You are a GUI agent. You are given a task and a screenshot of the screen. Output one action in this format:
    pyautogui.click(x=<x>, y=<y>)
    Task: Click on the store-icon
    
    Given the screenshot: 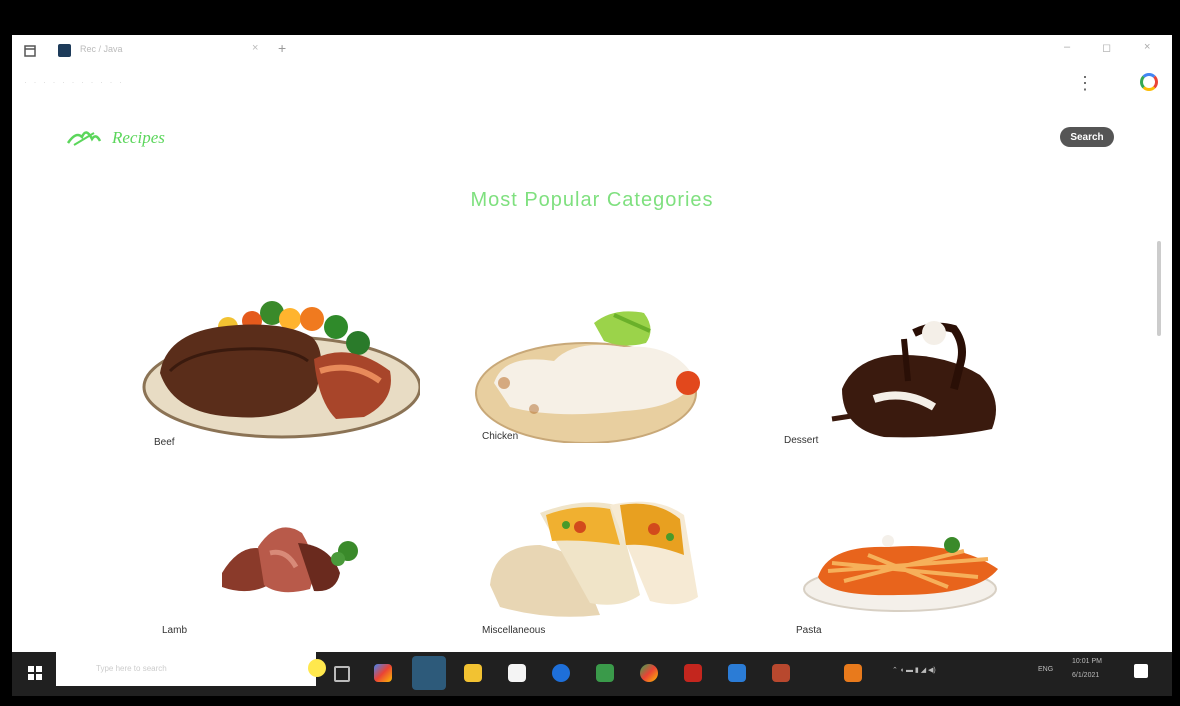 What is the action you would take?
    pyautogui.click(x=517, y=673)
    